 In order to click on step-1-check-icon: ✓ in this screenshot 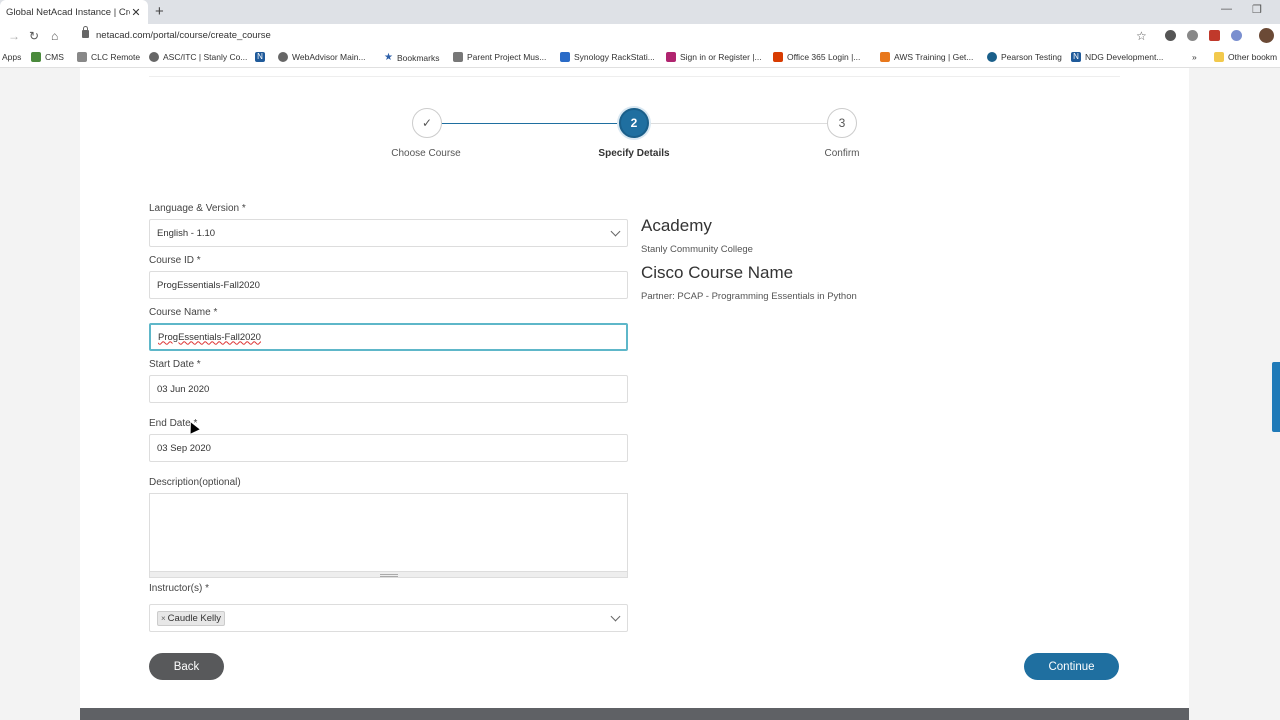, I will do `click(427, 123)`.